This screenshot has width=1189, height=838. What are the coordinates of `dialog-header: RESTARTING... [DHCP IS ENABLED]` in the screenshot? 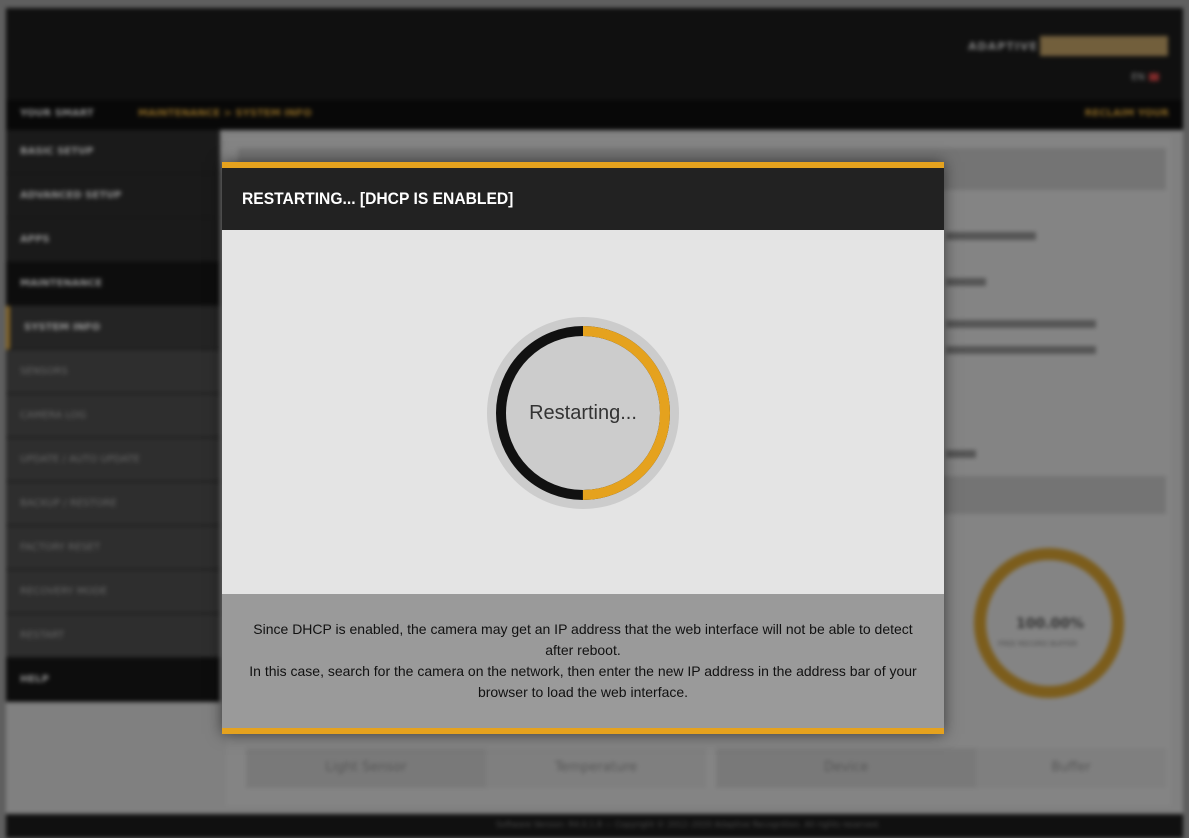 It's located at (583, 199).